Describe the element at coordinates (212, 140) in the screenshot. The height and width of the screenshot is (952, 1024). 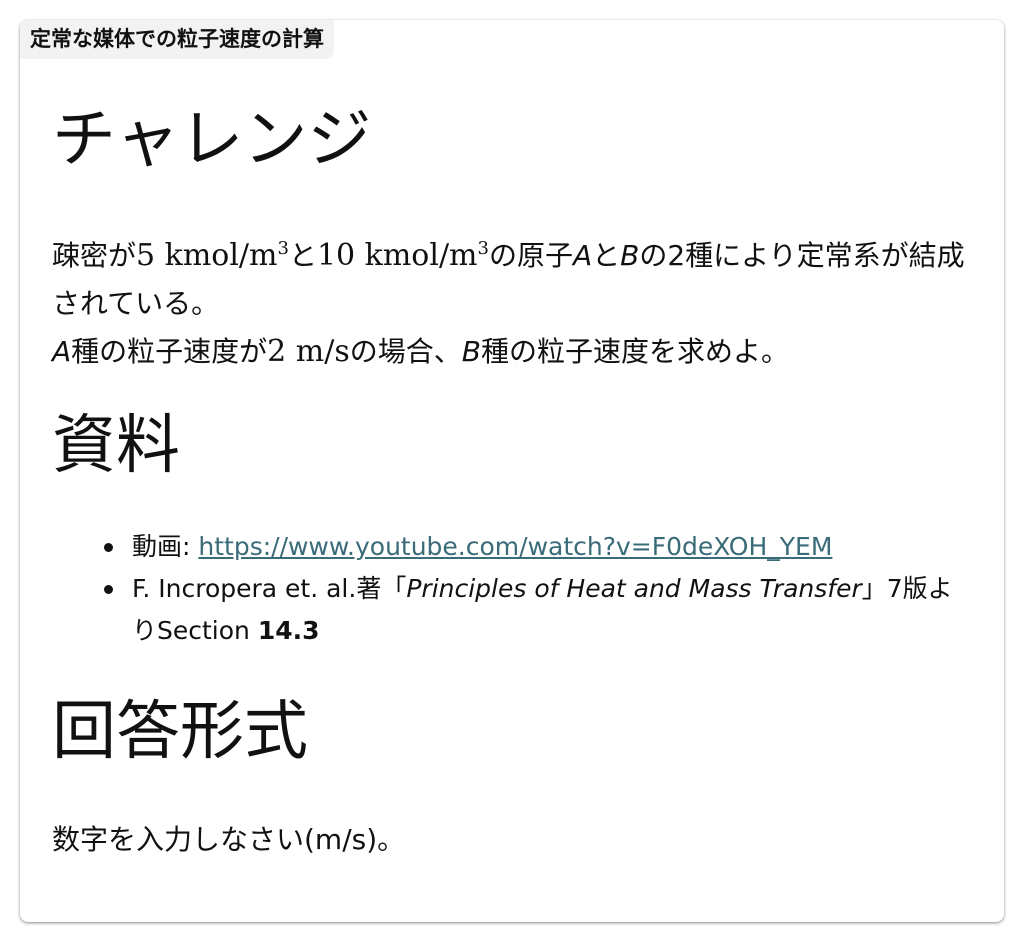
I see `challenge-heading: チャレンジ` at that location.